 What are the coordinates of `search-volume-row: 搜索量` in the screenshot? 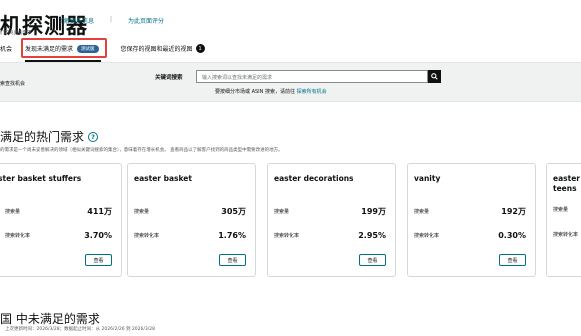 It's located at (560, 209).